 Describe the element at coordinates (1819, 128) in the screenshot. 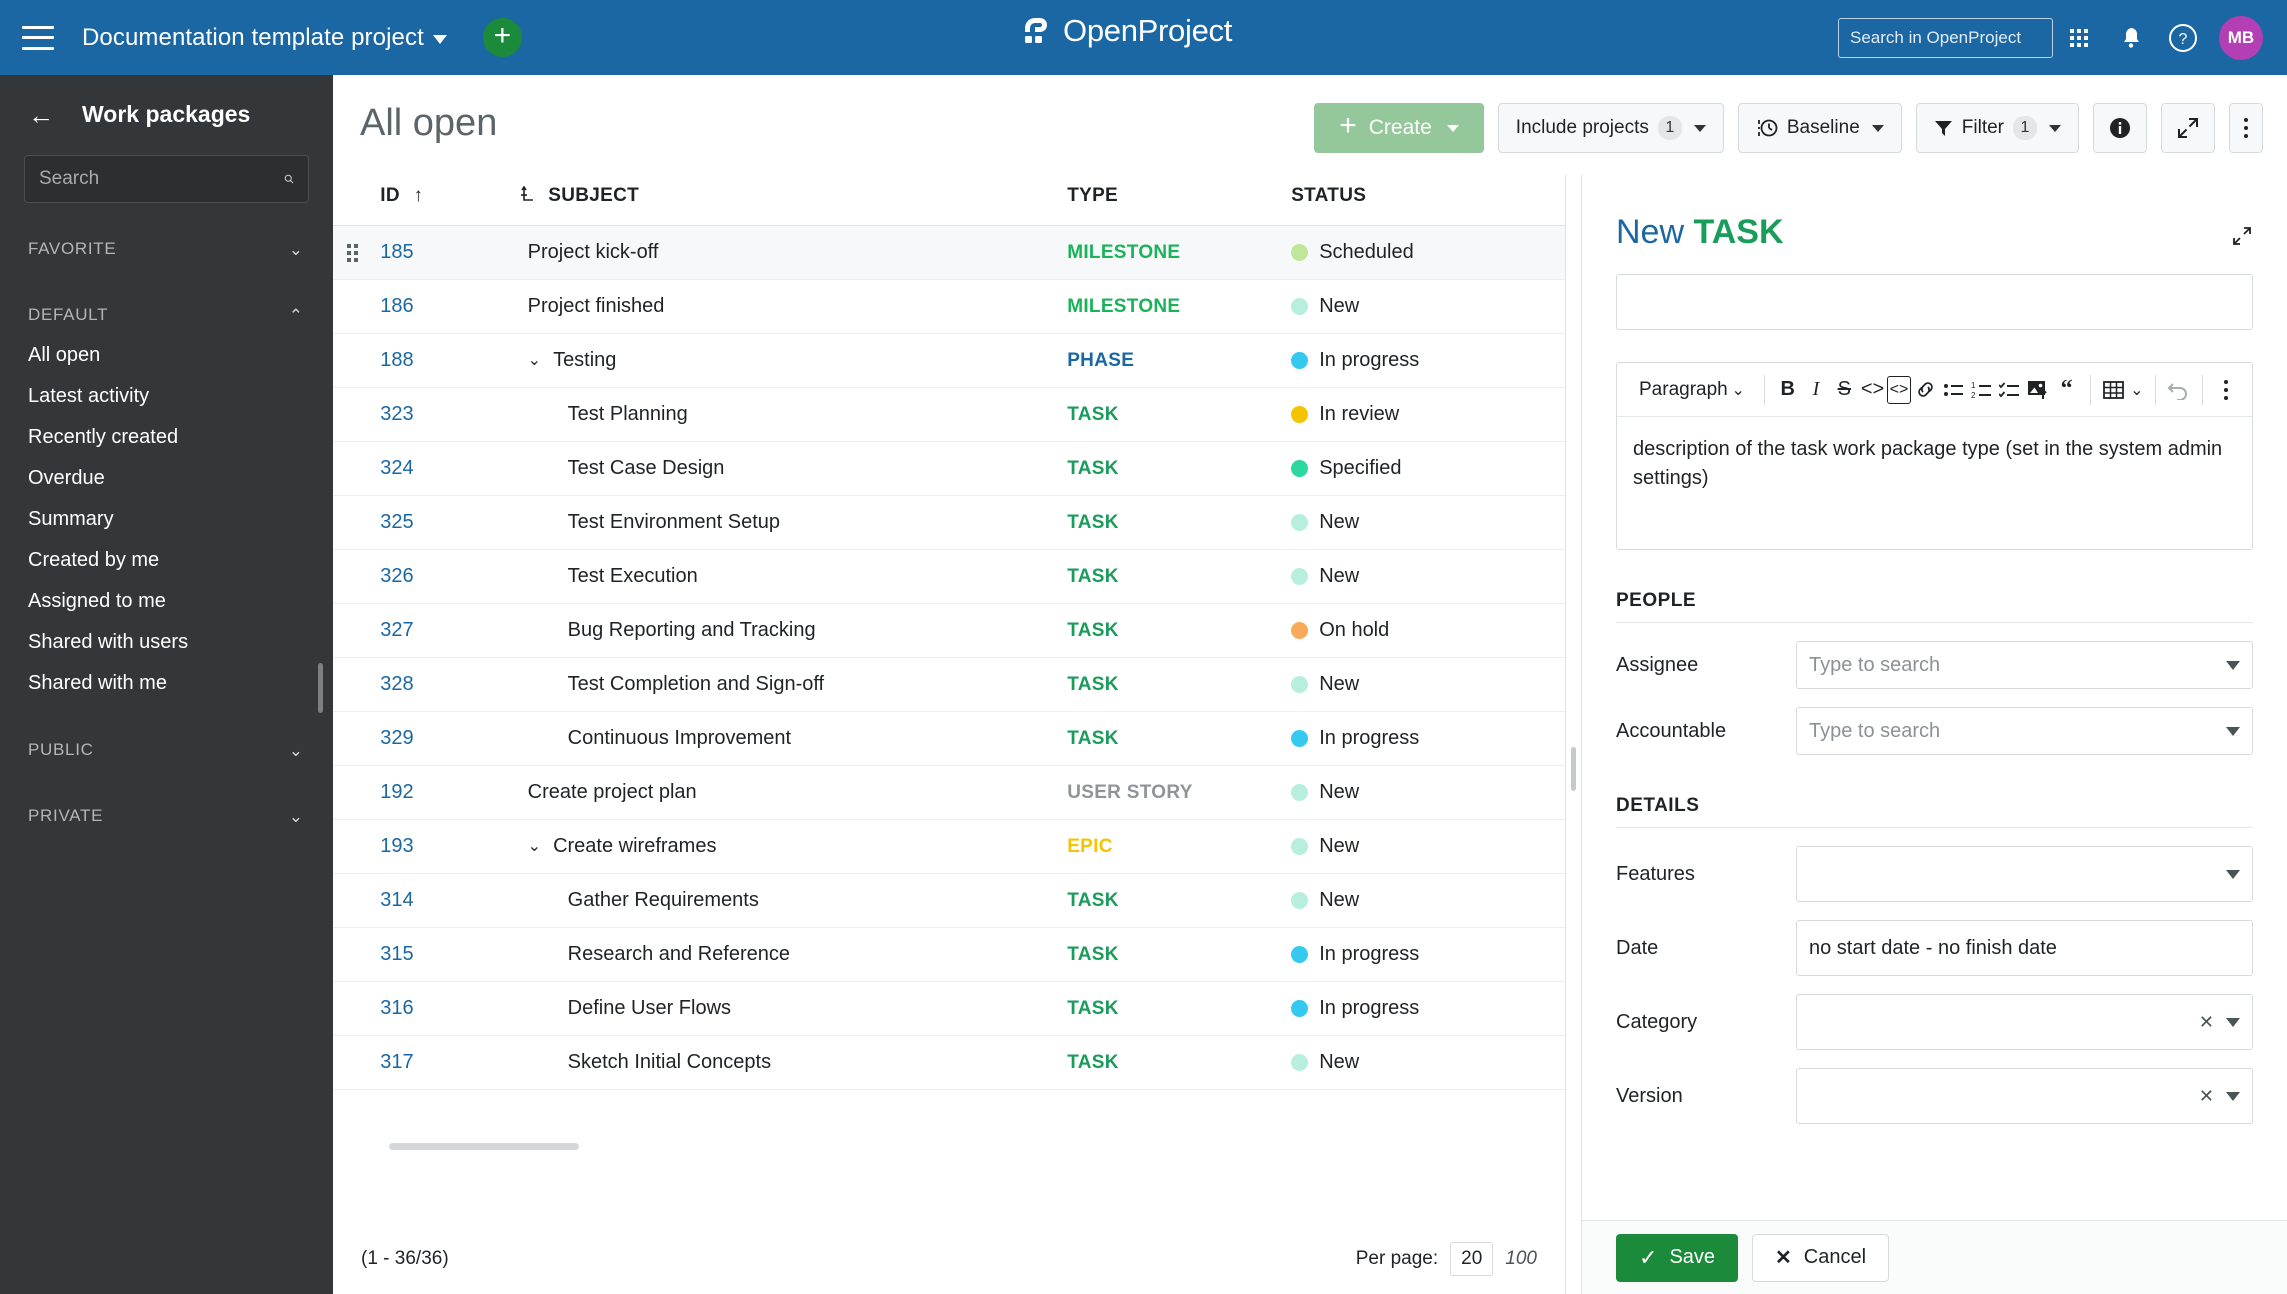

I see `baseline-button: Baseline` at that location.